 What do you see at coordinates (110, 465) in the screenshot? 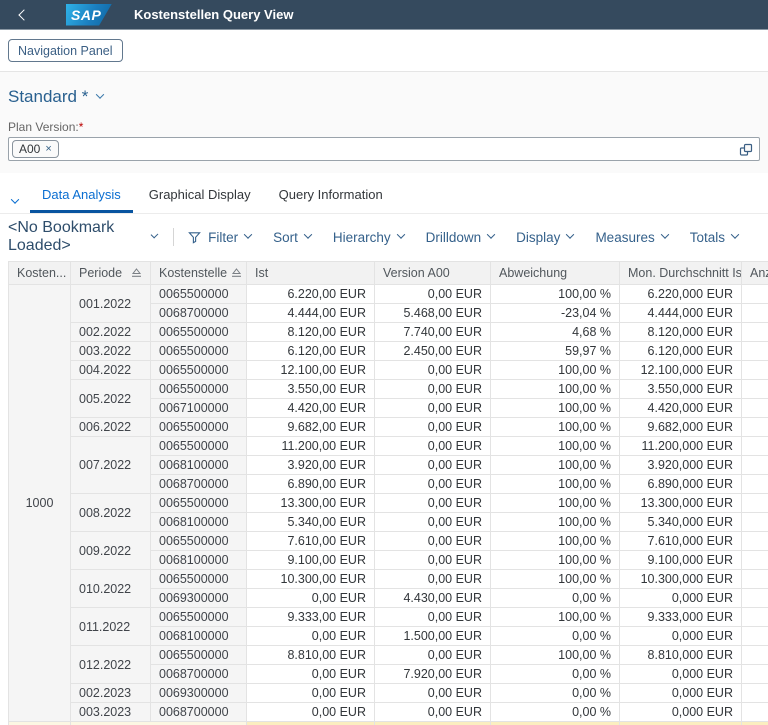
I see `periode-cell: 007.2022` at bounding box center [110, 465].